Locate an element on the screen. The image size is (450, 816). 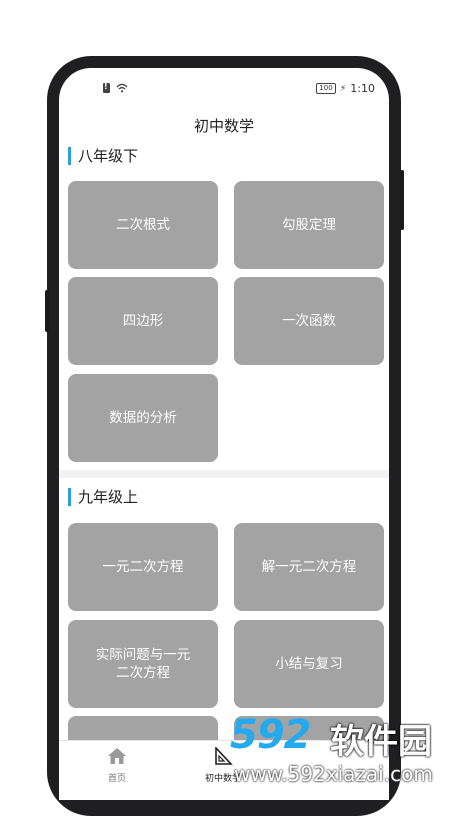
chapter-tile: 一次函数 is located at coordinates (309, 321).